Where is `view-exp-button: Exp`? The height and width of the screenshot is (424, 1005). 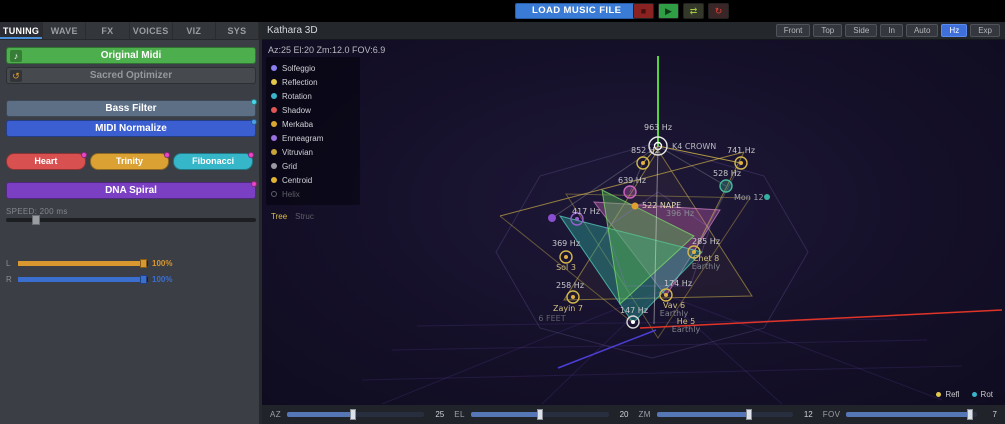 view-exp-button: Exp is located at coordinates (985, 30).